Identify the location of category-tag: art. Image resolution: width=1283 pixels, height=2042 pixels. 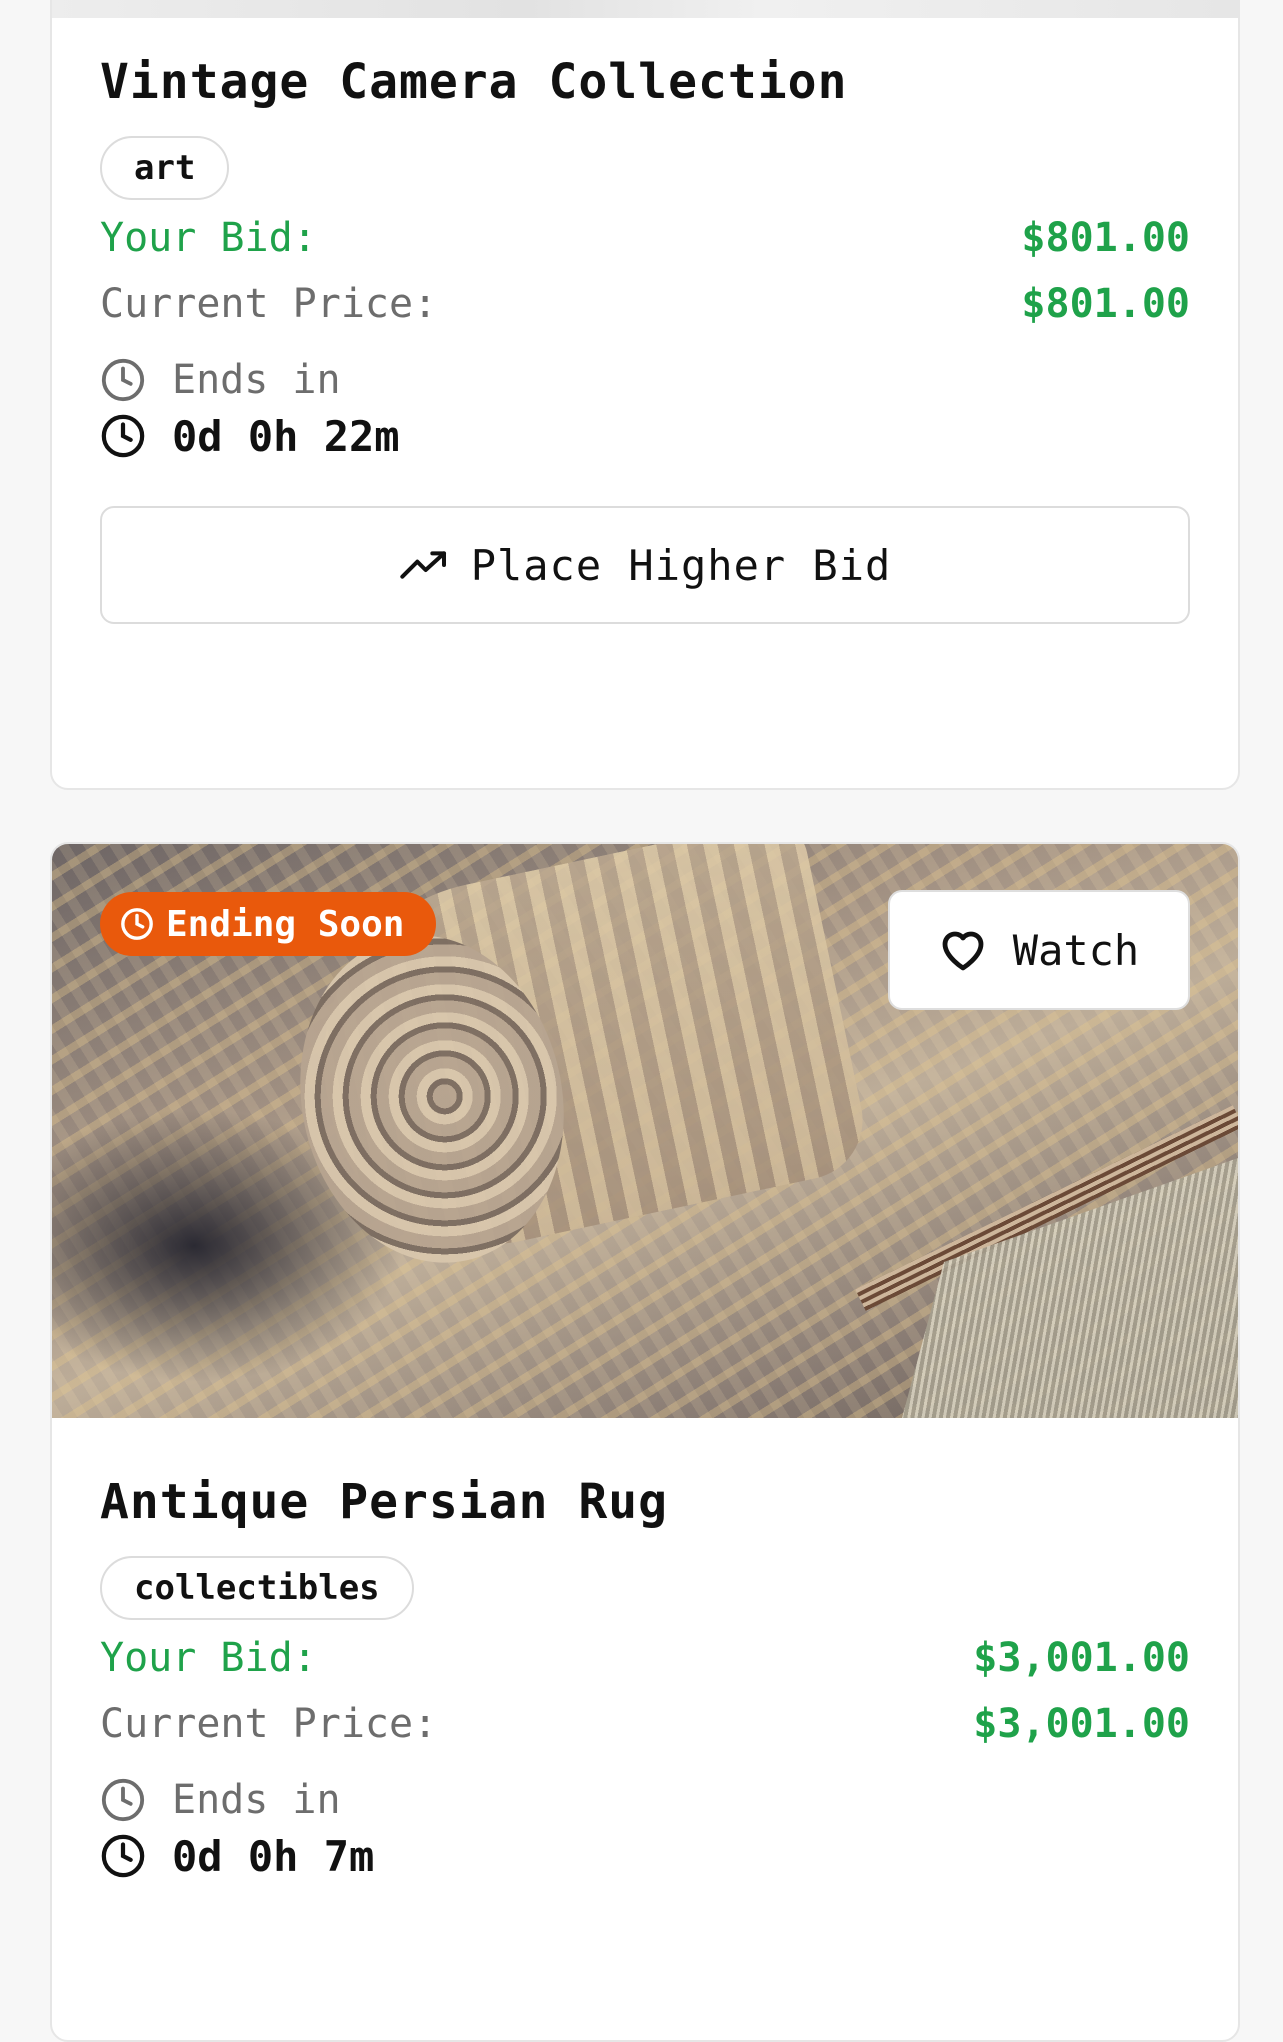
(165, 168).